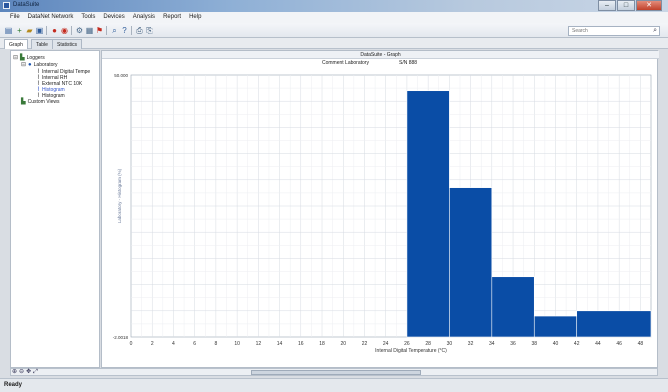  I want to click on y-tick-label: 50.000, so click(121, 75).